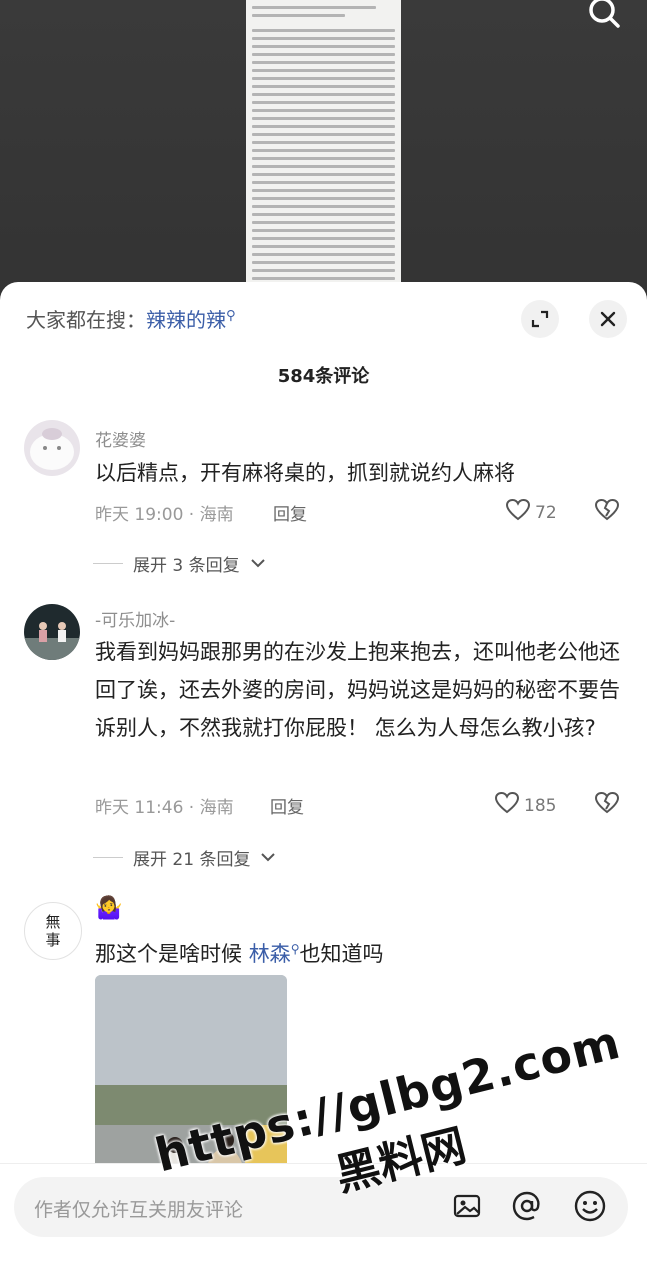 This screenshot has height=1280, width=647. Describe the element at coordinates (139, 1210) in the screenshot. I see `comment-input-placeholder: 作者仅允许互关朋友评论` at that location.